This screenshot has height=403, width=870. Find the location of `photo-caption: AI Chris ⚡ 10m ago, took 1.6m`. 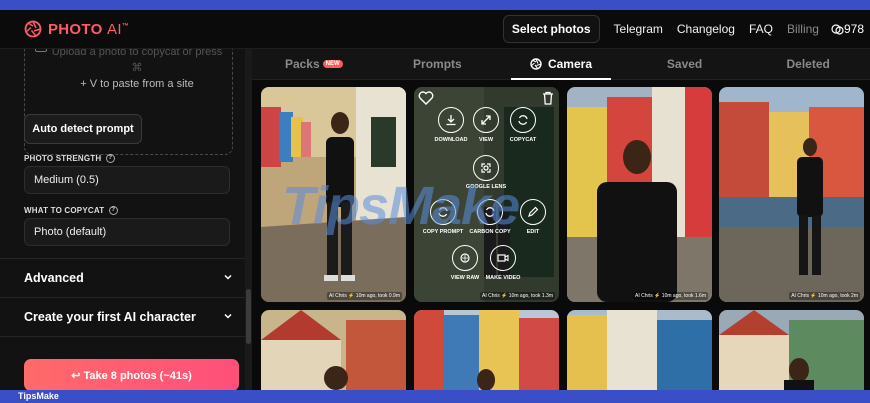

photo-caption: AI Chris ⚡ 10m ago, took 1.6m is located at coordinates (670, 296).